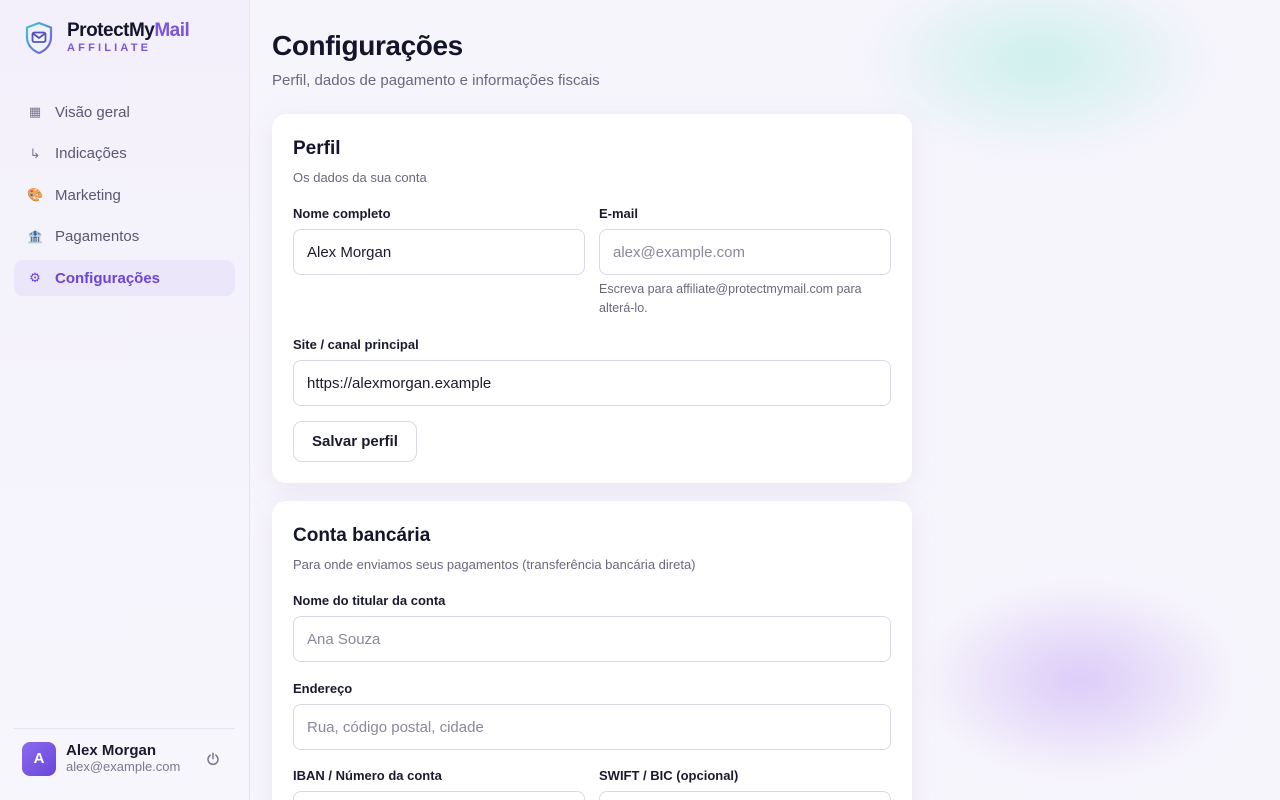 This screenshot has width=1280, height=800. I want to click on gear-icon: ⚙, so click(35, 277).